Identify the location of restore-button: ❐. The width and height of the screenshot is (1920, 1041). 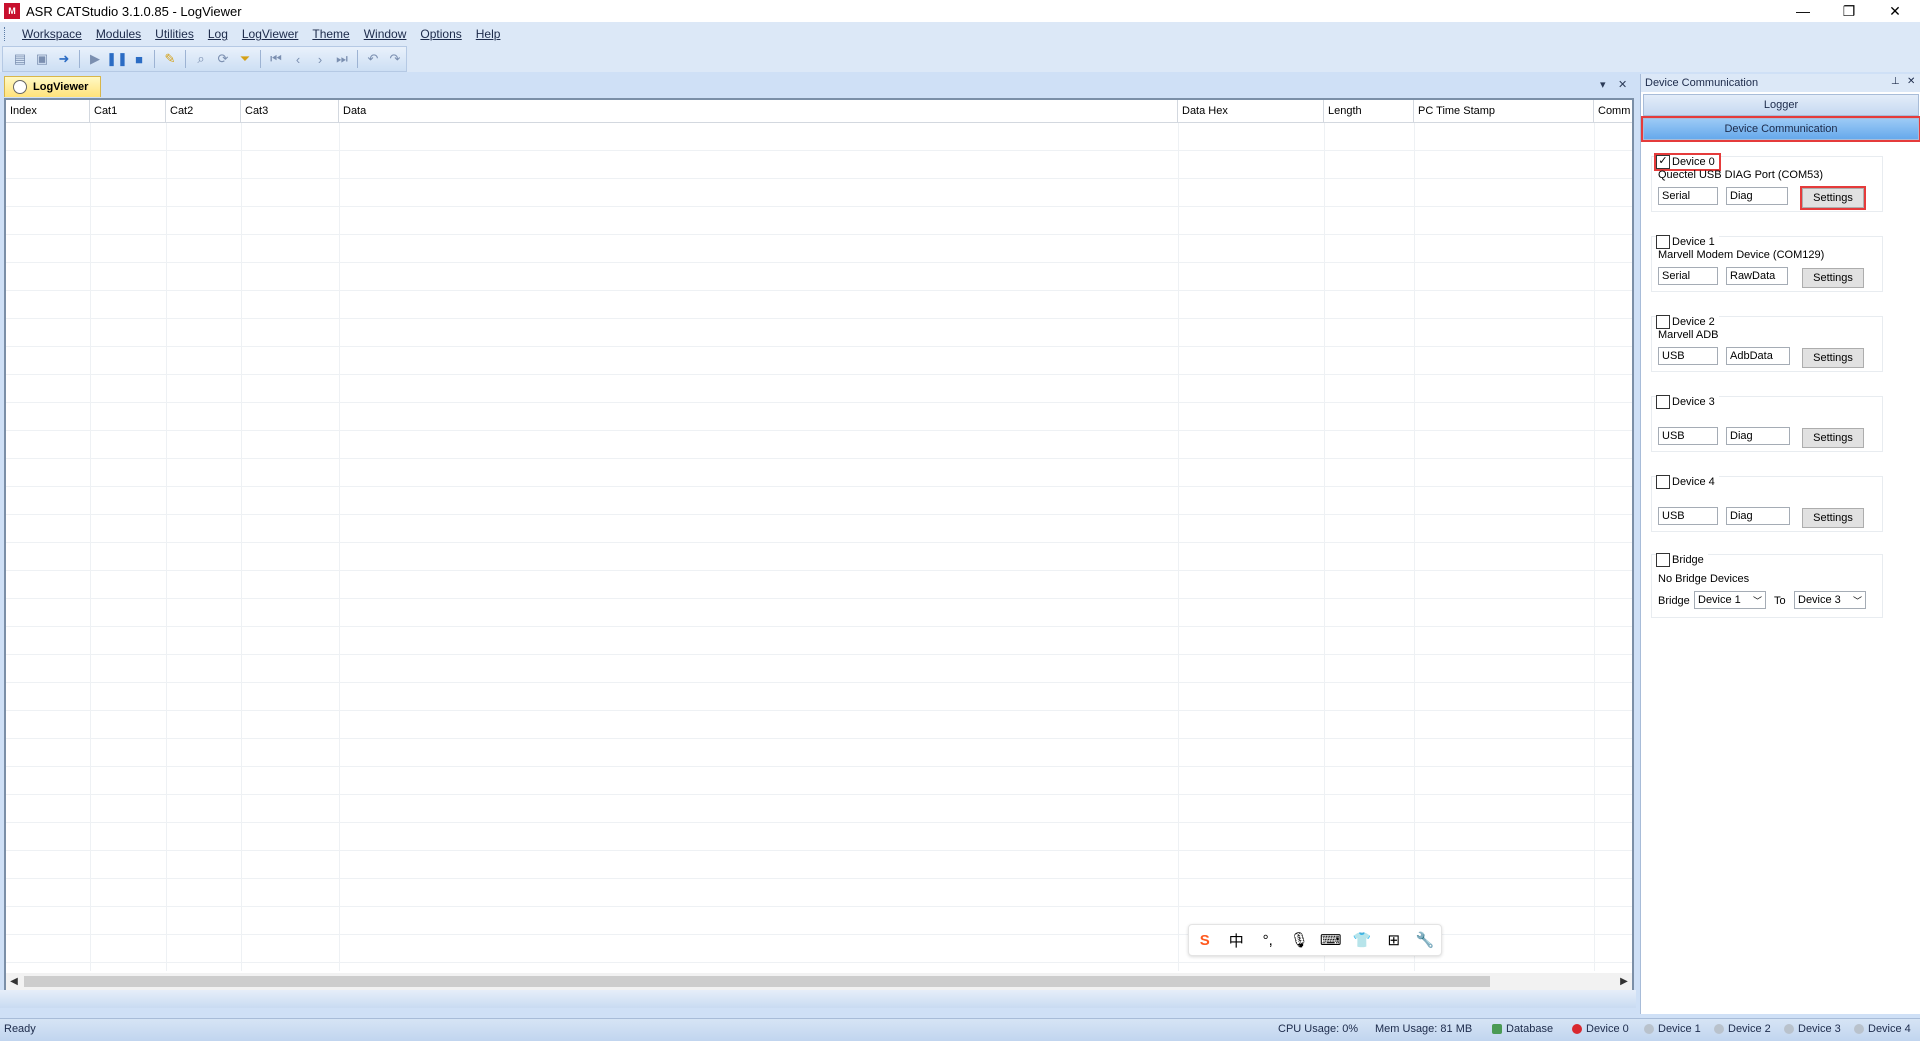
(1849, 11).